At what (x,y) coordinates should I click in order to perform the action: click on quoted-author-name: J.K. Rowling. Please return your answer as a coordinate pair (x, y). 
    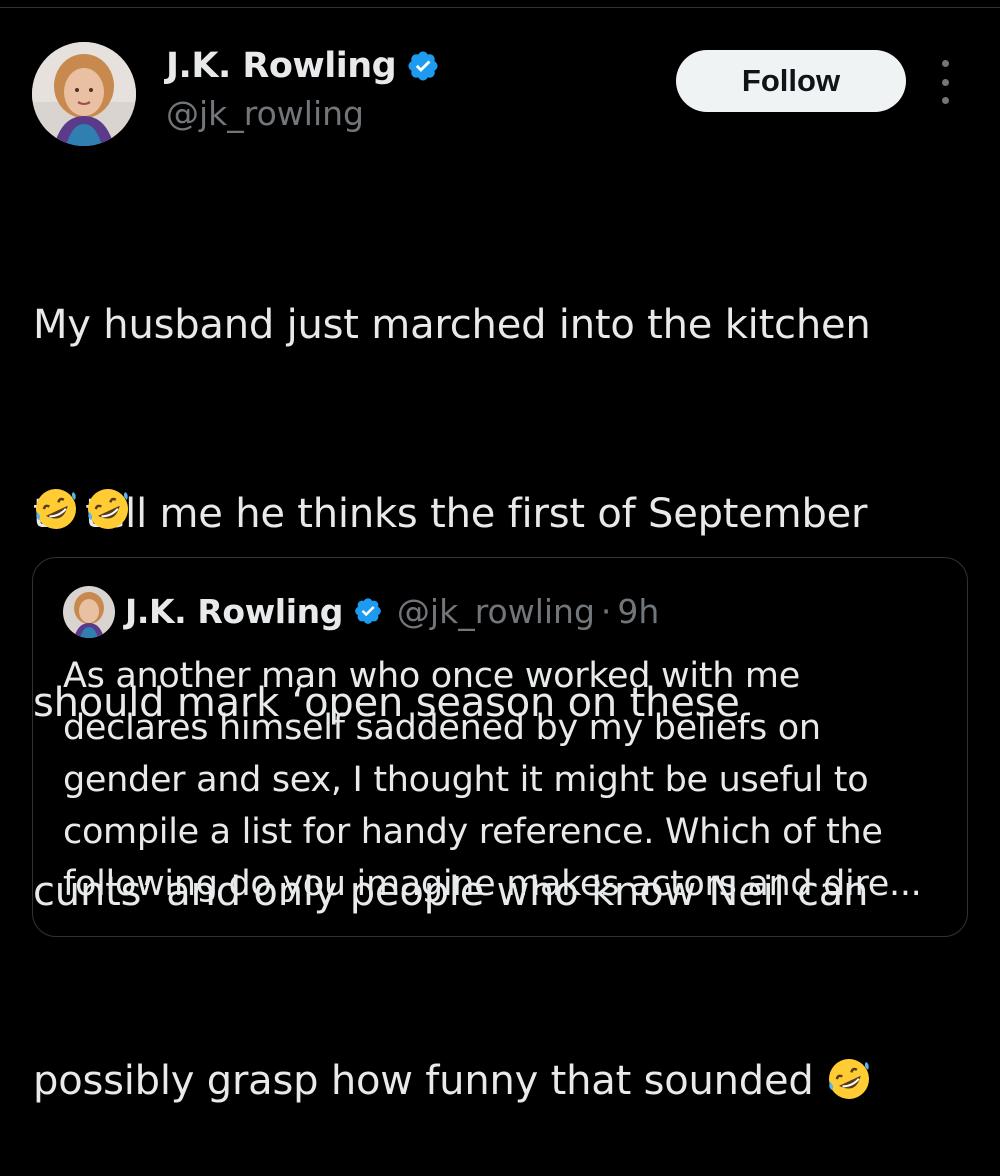
    Looking at the image, I should click on (234, 611).